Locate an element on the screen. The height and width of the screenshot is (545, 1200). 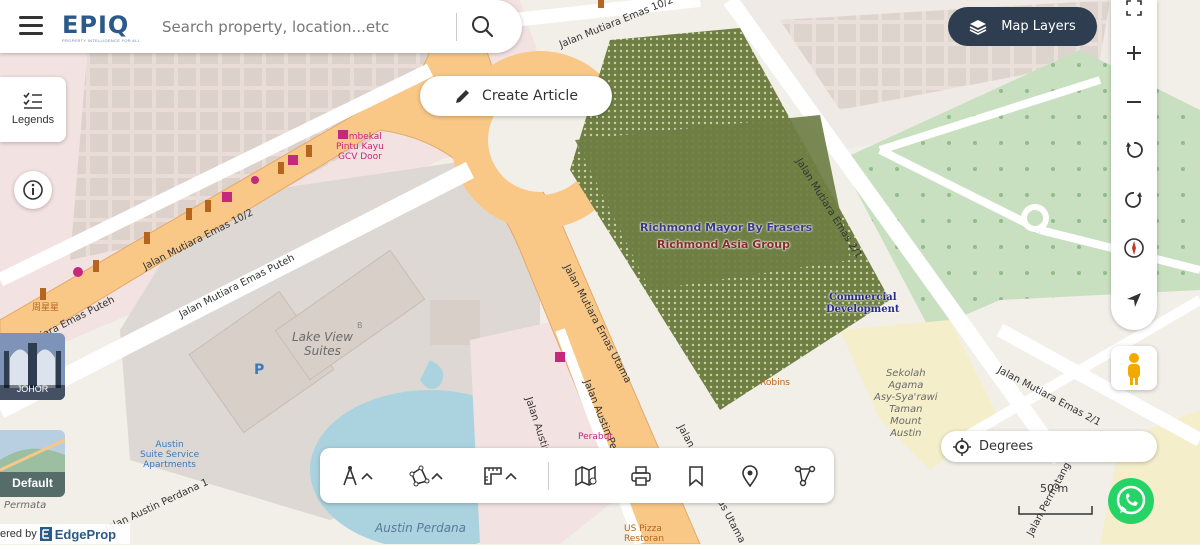
fullscreen-icon is located at coordinates (1134, 8).